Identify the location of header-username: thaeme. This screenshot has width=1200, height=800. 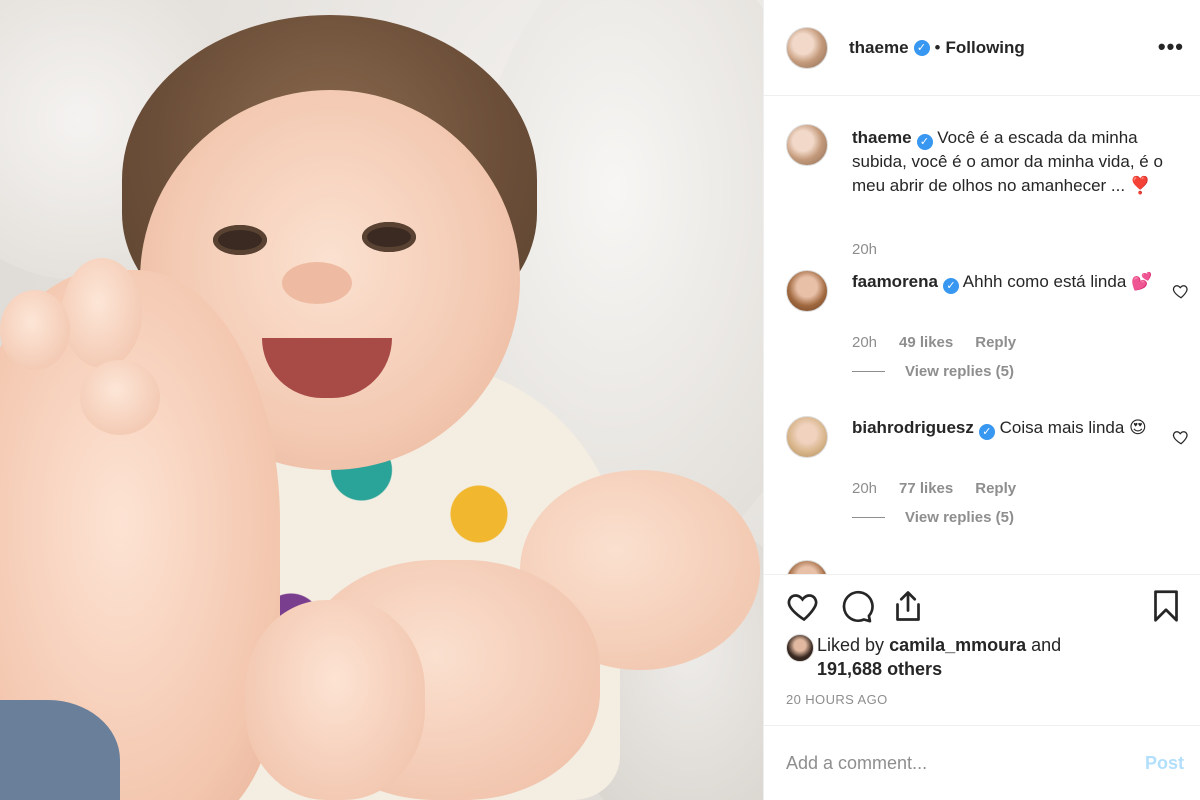
(879, 48).